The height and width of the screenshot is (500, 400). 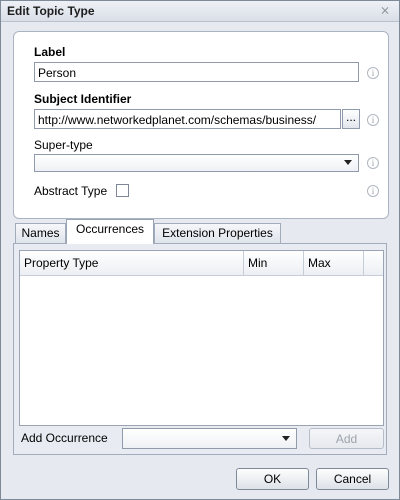 What do you see at coordinates (373, 263) in the screenshot?
I see `column-spacer` at bounding box center [373, 263].